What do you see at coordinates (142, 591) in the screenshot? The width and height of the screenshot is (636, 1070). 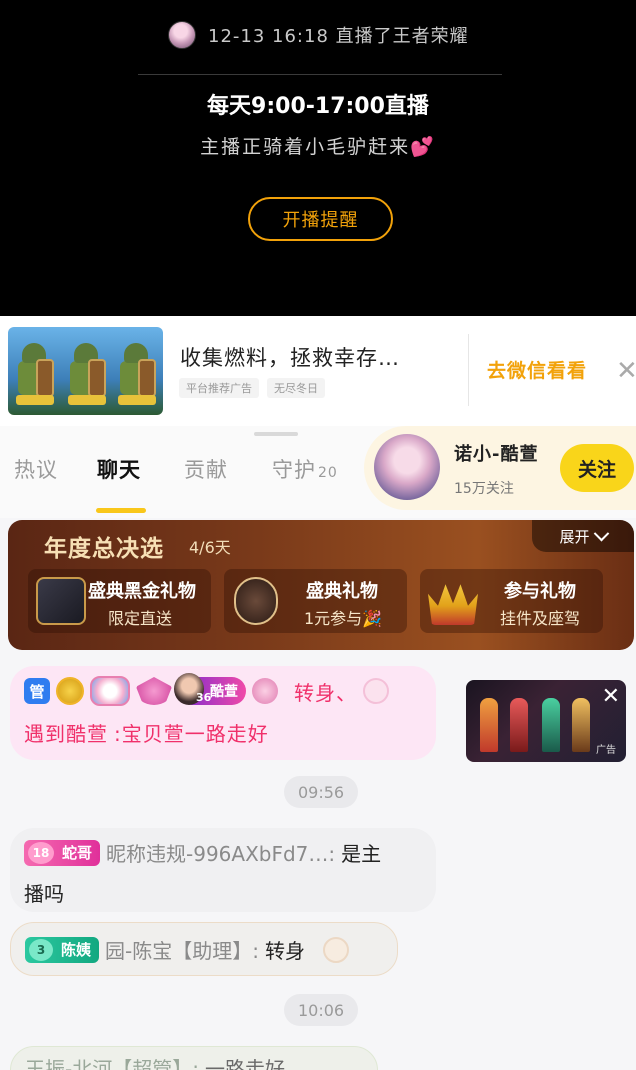 I see `event-item-title: 盛典黑金礼物` at bounding box center [142, 591].